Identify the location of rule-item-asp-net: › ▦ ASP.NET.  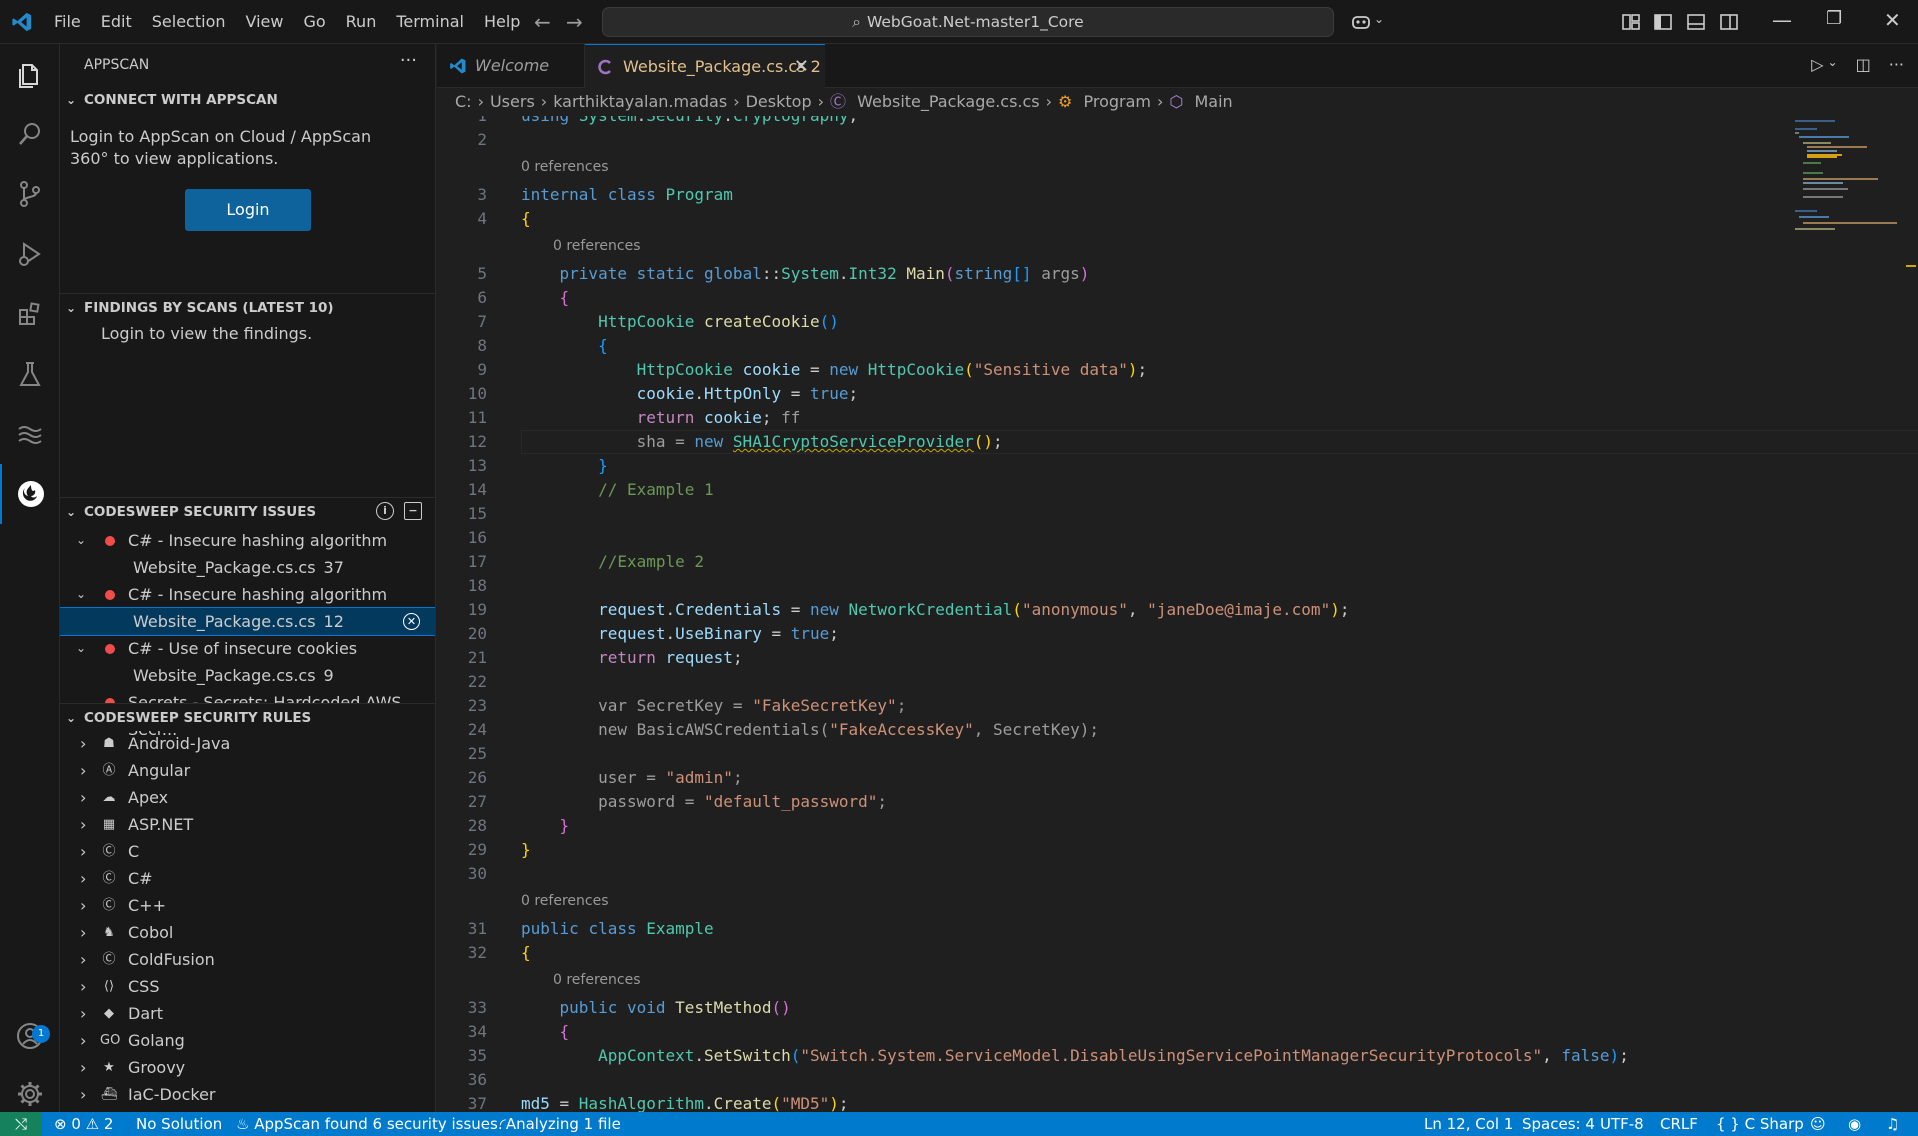
(247, 824).